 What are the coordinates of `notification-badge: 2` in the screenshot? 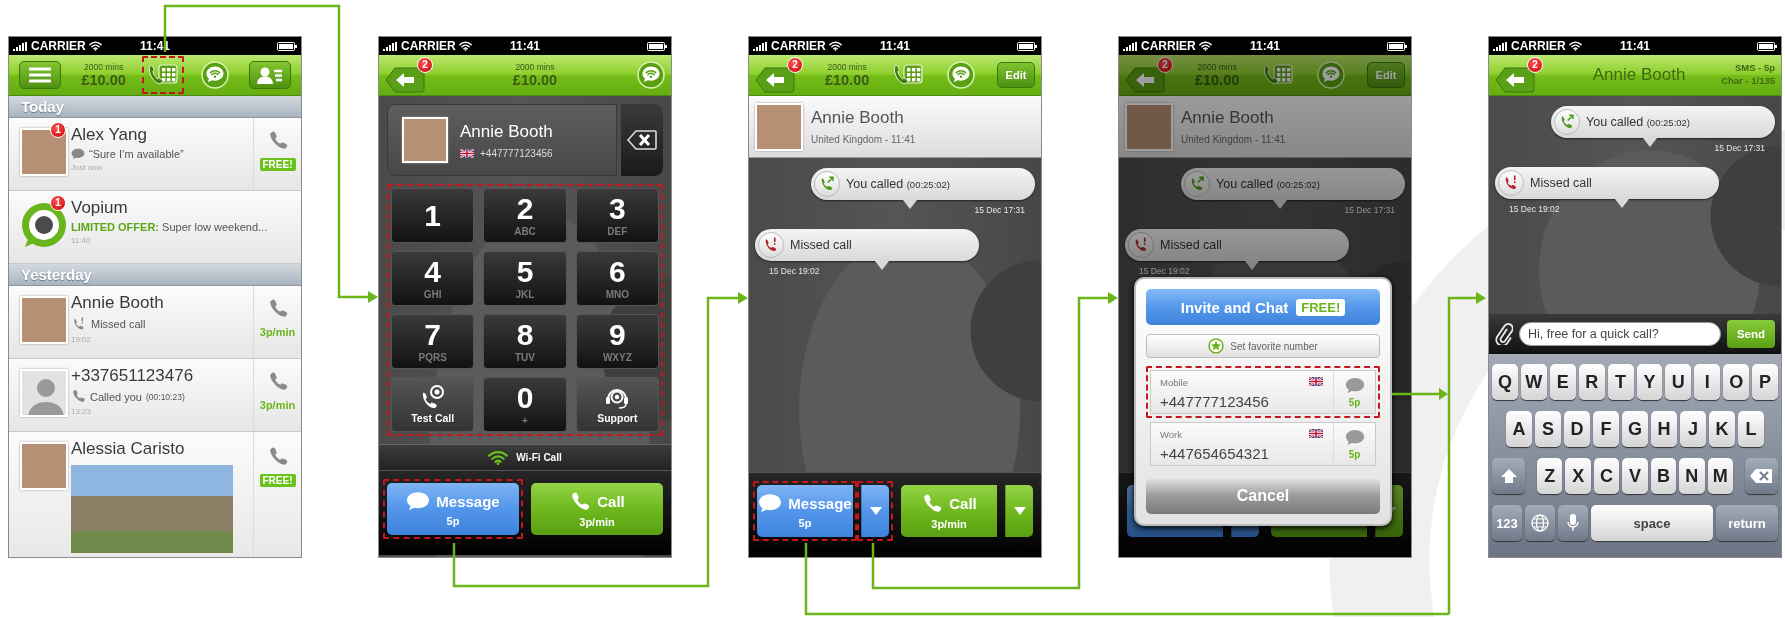 It's located at (795, 65).